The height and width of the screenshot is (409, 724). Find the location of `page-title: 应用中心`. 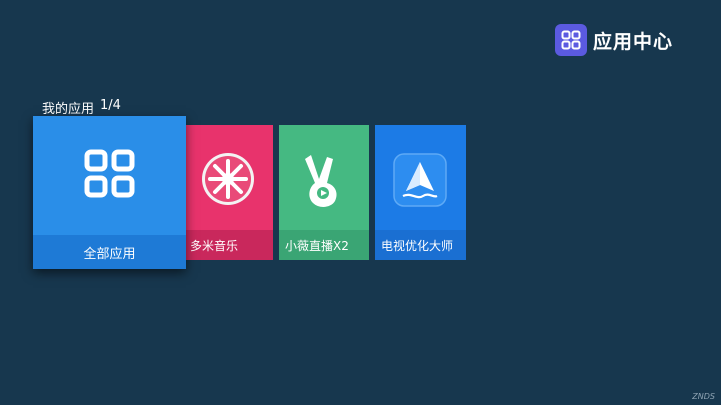

page-title: 应用中心 is located at coordinates (632, 41).